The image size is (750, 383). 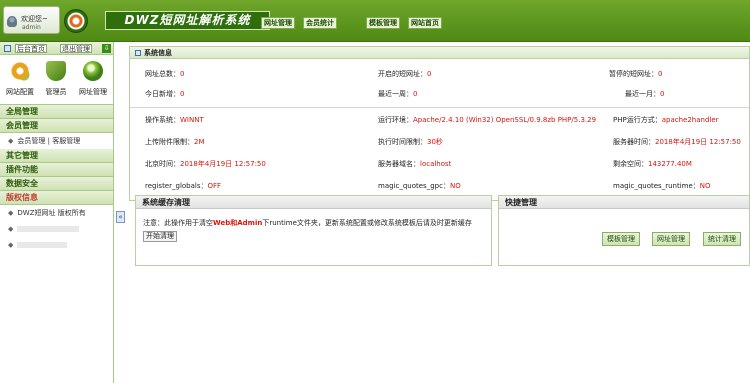 What do you see at coordinates (320, 23) in the screenshot?
I see `nav-member-stats: 会员统计` at bounding box center [320, 23].